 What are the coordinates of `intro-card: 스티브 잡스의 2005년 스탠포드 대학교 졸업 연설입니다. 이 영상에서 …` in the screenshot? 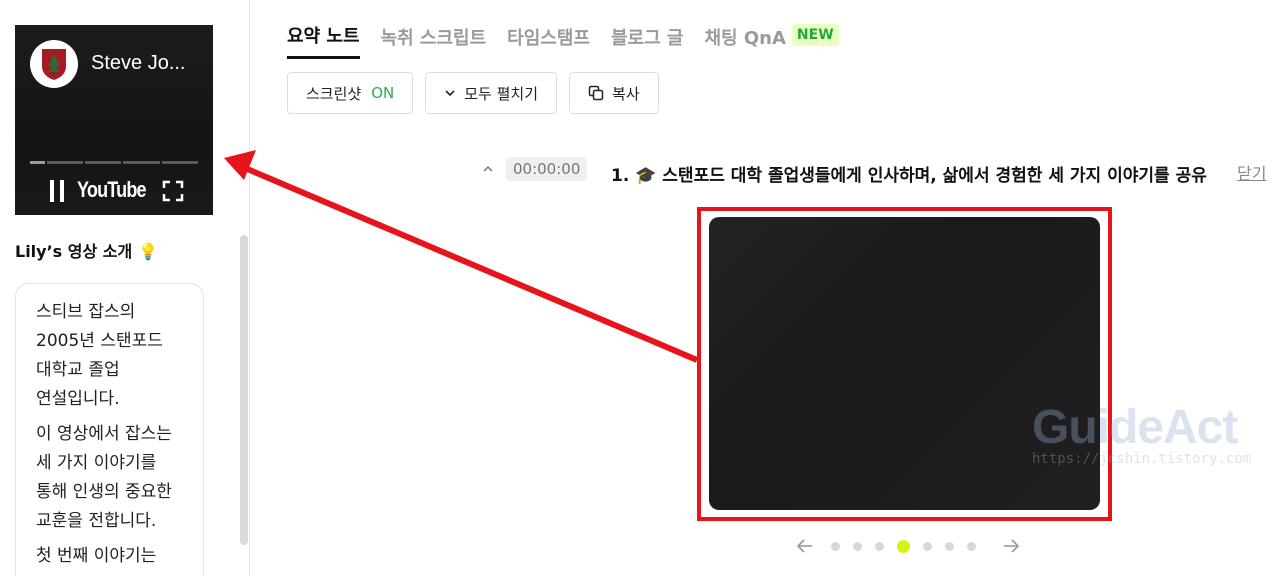 It's located at (109, 429).